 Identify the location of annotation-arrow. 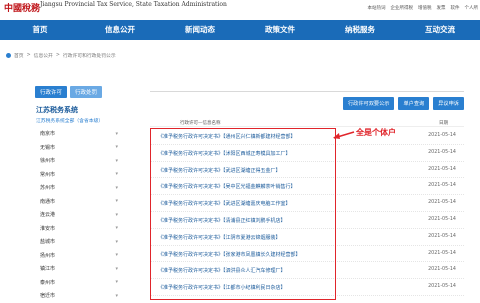
(344, 135).